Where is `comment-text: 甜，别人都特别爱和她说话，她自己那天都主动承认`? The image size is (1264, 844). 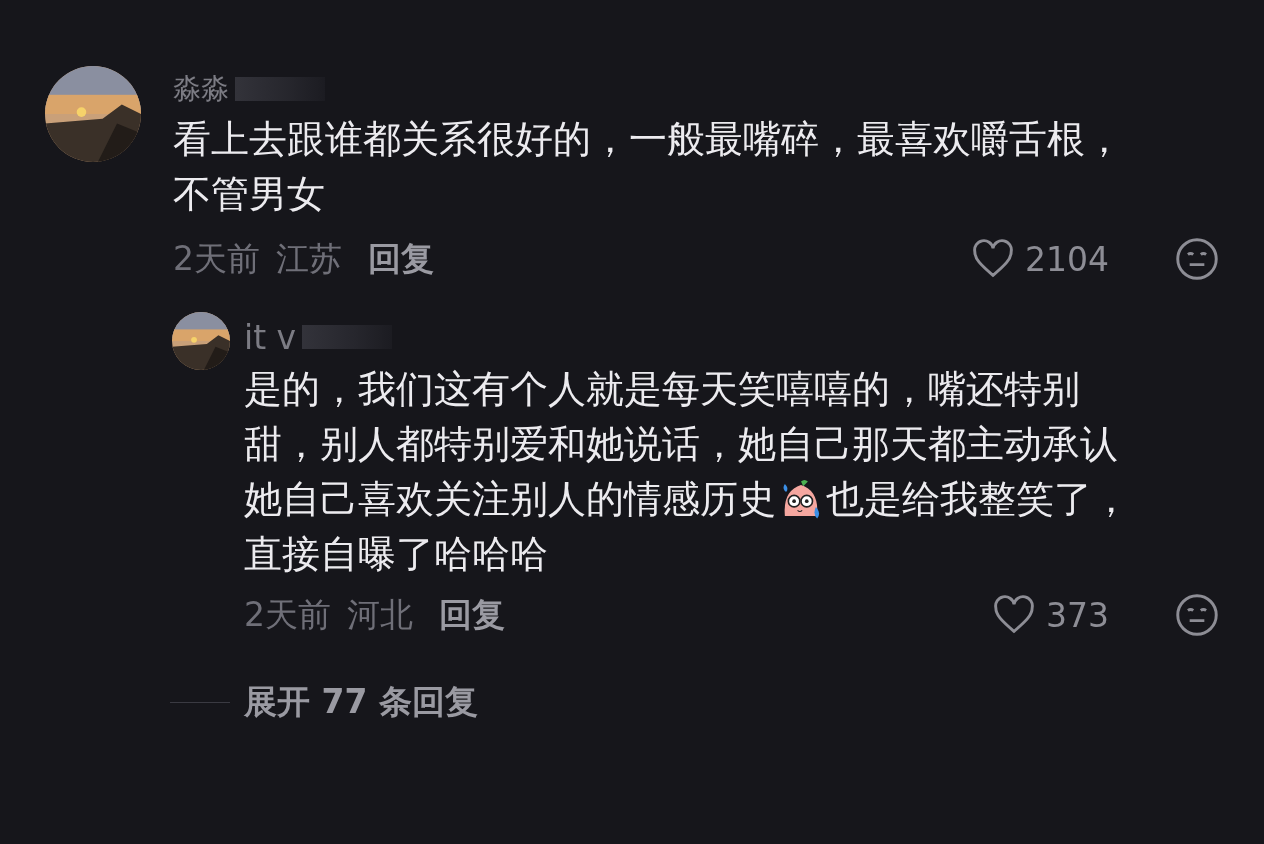 comment-text: 甜，别人都特别爱和她说话，她自己那天都主动承认 is located at coordinates (681, 444).